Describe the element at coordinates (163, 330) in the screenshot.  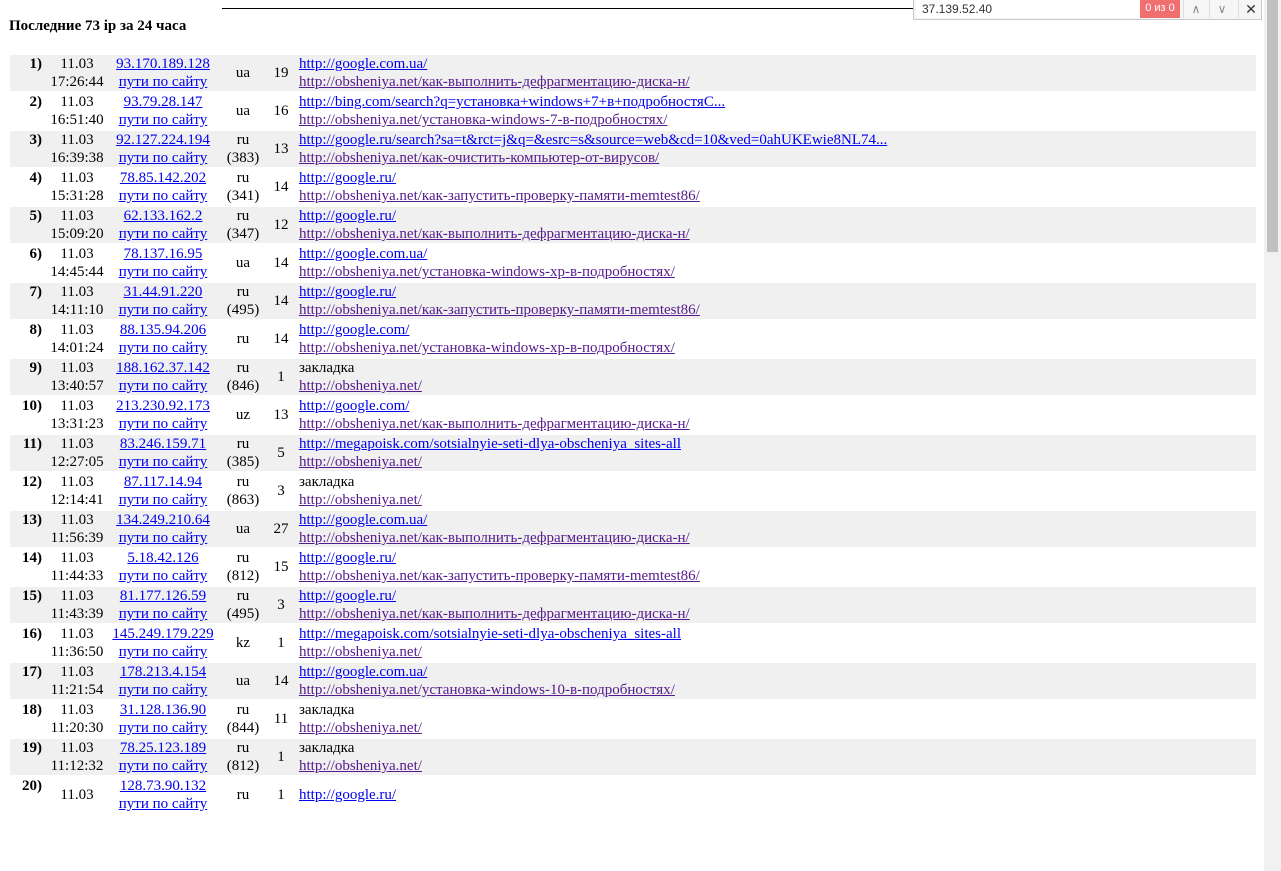
I see `ip-link: 88.135.94.206` at that location.